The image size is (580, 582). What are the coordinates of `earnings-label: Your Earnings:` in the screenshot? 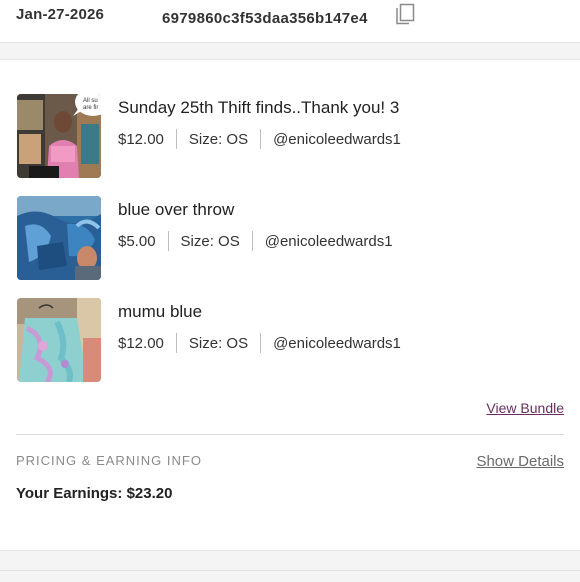 It's located at (71, 493).